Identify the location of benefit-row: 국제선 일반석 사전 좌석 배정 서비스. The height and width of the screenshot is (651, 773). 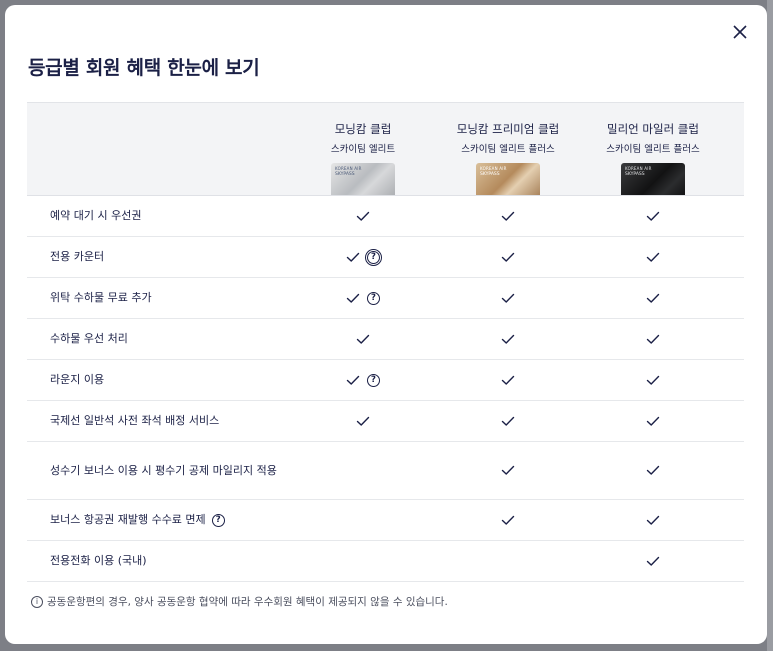
(385, 421).